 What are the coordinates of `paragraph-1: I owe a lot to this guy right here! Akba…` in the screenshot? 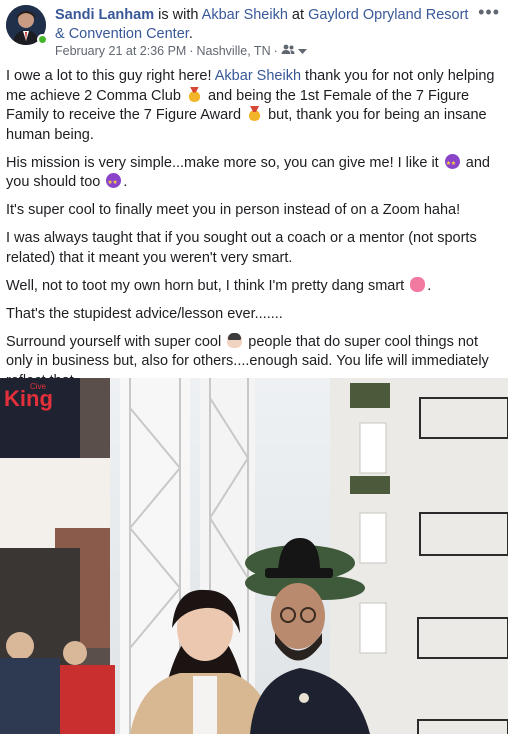 It's located at (254, 106).